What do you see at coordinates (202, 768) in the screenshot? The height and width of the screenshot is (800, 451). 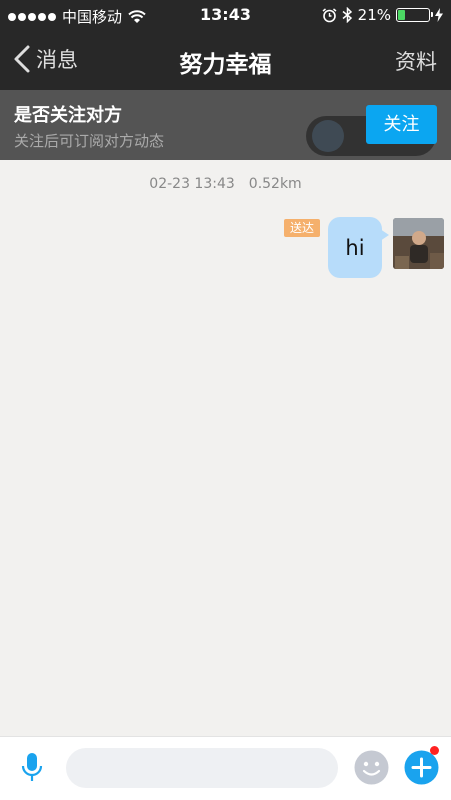 I see `message-input` at bounding box center [202, 768].